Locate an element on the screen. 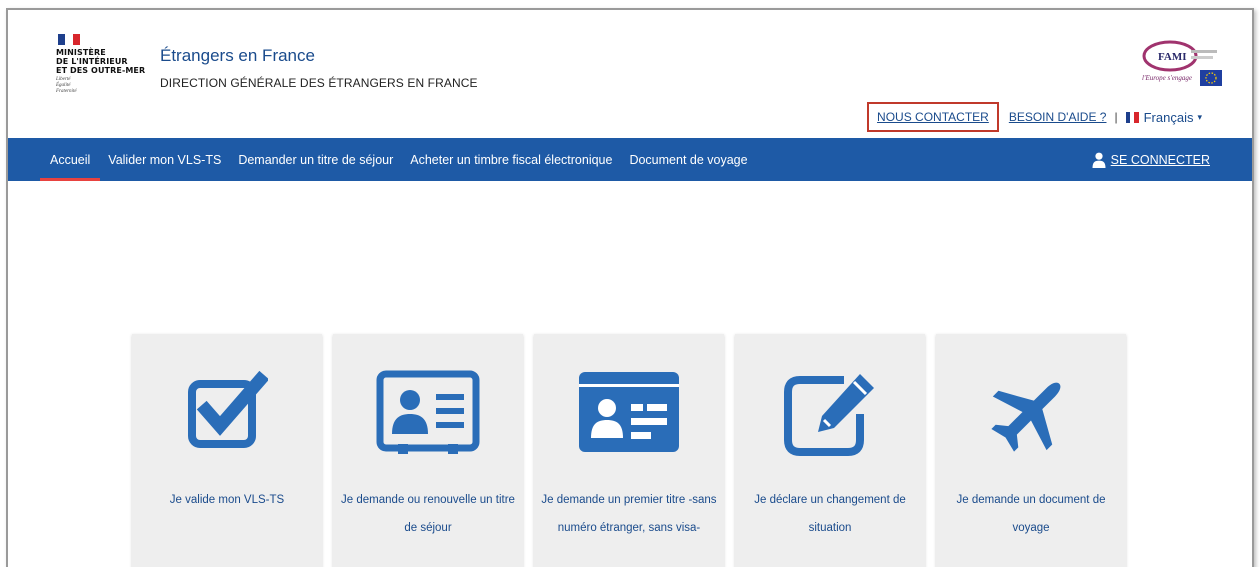  nav-item-valider-vls-ts: Valider mon VLS-TS is located at coordinates (164, 159).